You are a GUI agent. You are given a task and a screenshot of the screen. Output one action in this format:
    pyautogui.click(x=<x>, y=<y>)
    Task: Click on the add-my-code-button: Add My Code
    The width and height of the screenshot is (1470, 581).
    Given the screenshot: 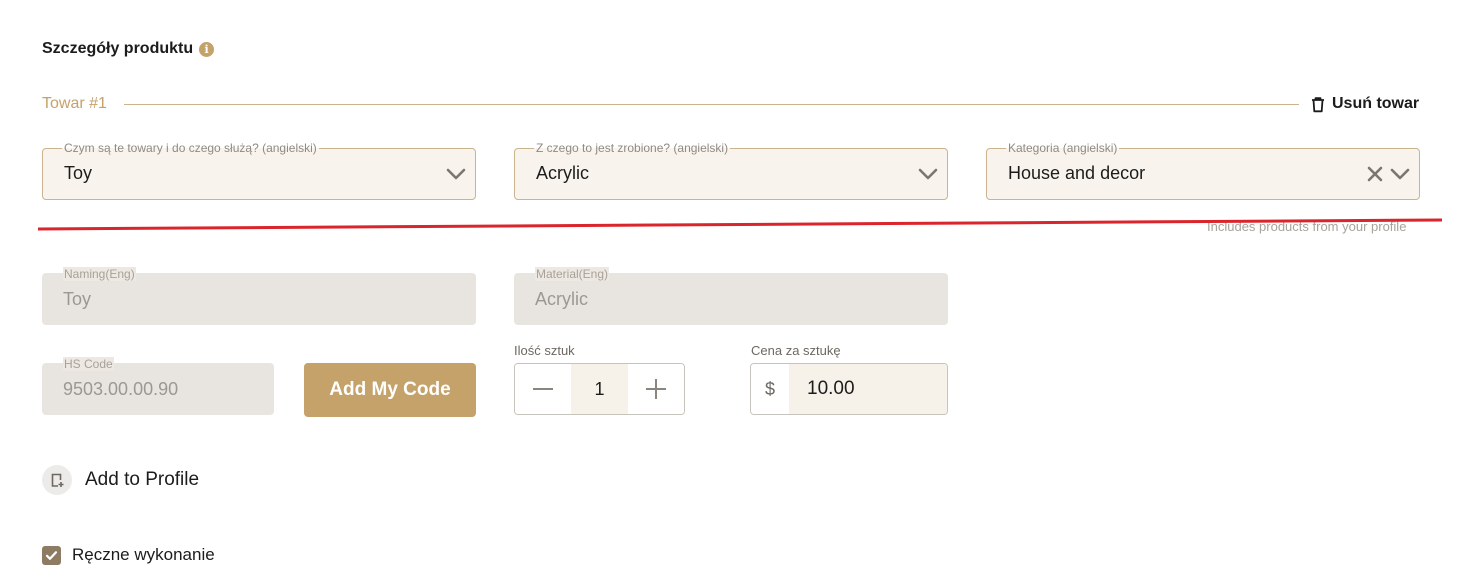 What is the action you would take?
    pyautogui.click(x=390, y=390)
    